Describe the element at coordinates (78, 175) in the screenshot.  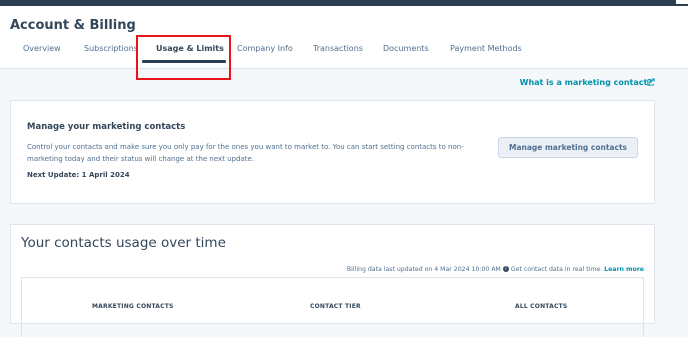
I see `next-update-text: Next Update: 1 April 2024` at that location.